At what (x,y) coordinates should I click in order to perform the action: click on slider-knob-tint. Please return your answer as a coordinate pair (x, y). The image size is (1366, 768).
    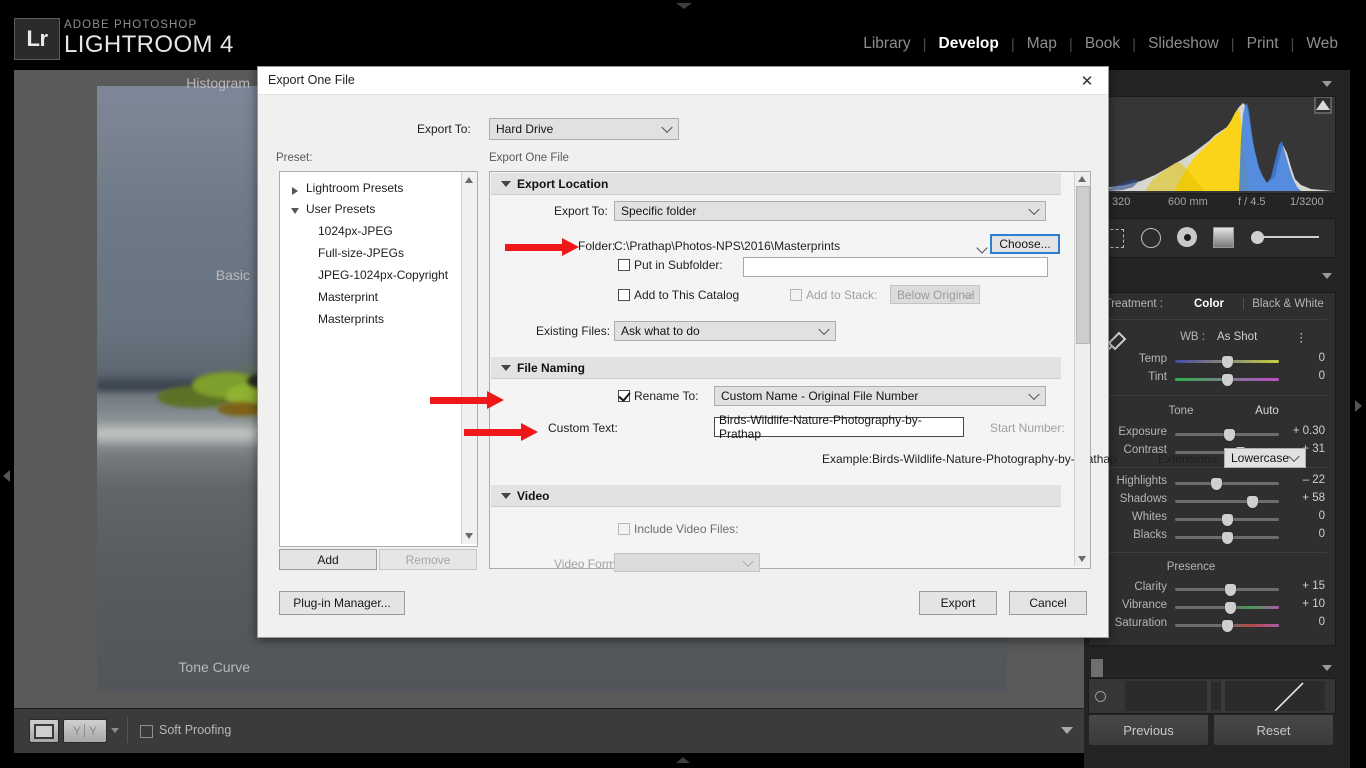
    Looking at the image, I should click on (1227, 380).